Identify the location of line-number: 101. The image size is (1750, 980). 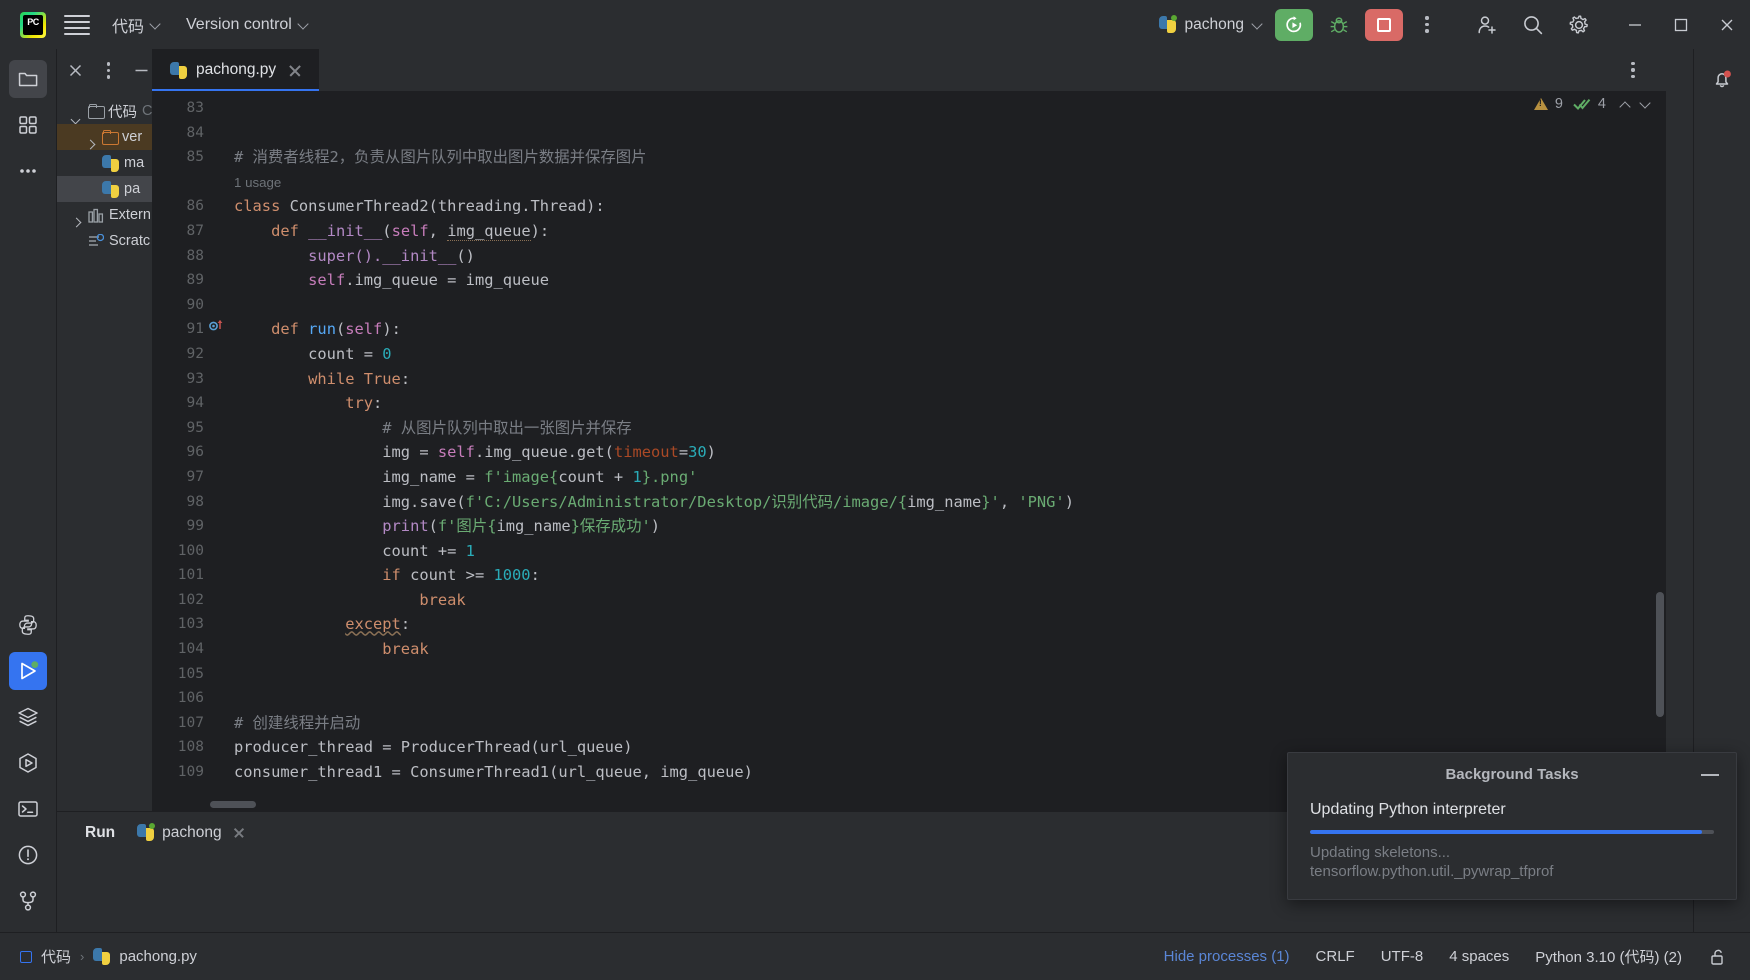
(190, 575).